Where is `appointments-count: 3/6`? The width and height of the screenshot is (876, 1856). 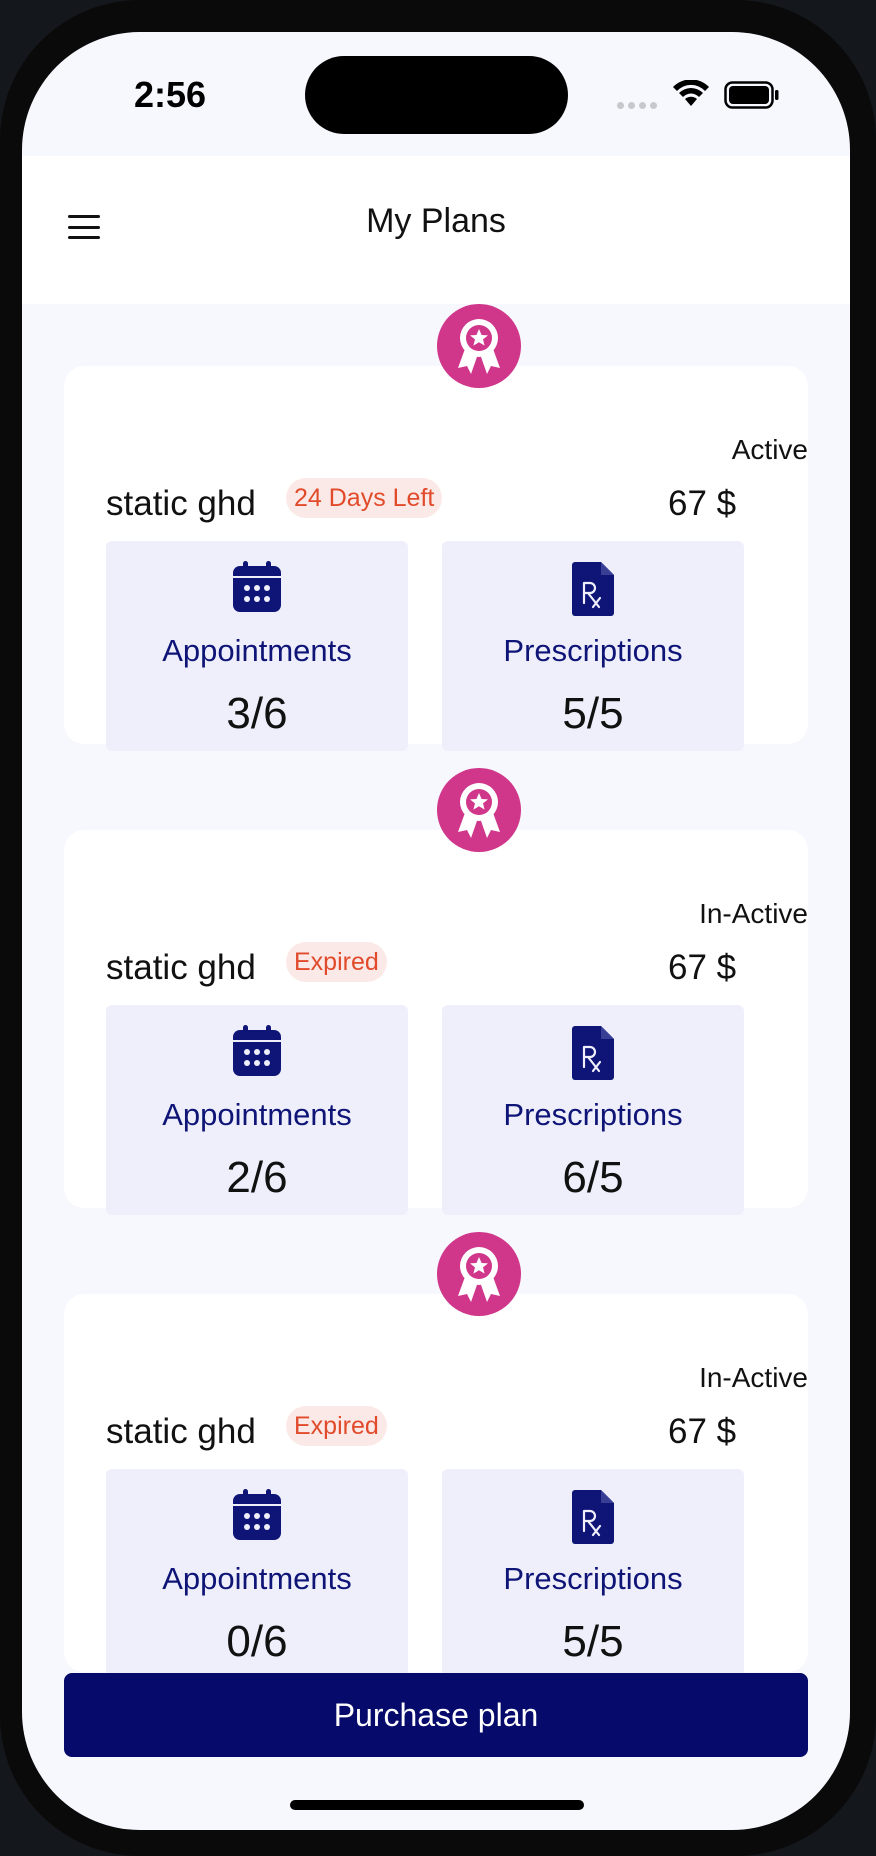 appointments-count: 3/6 is located at coordinates (257, 713).